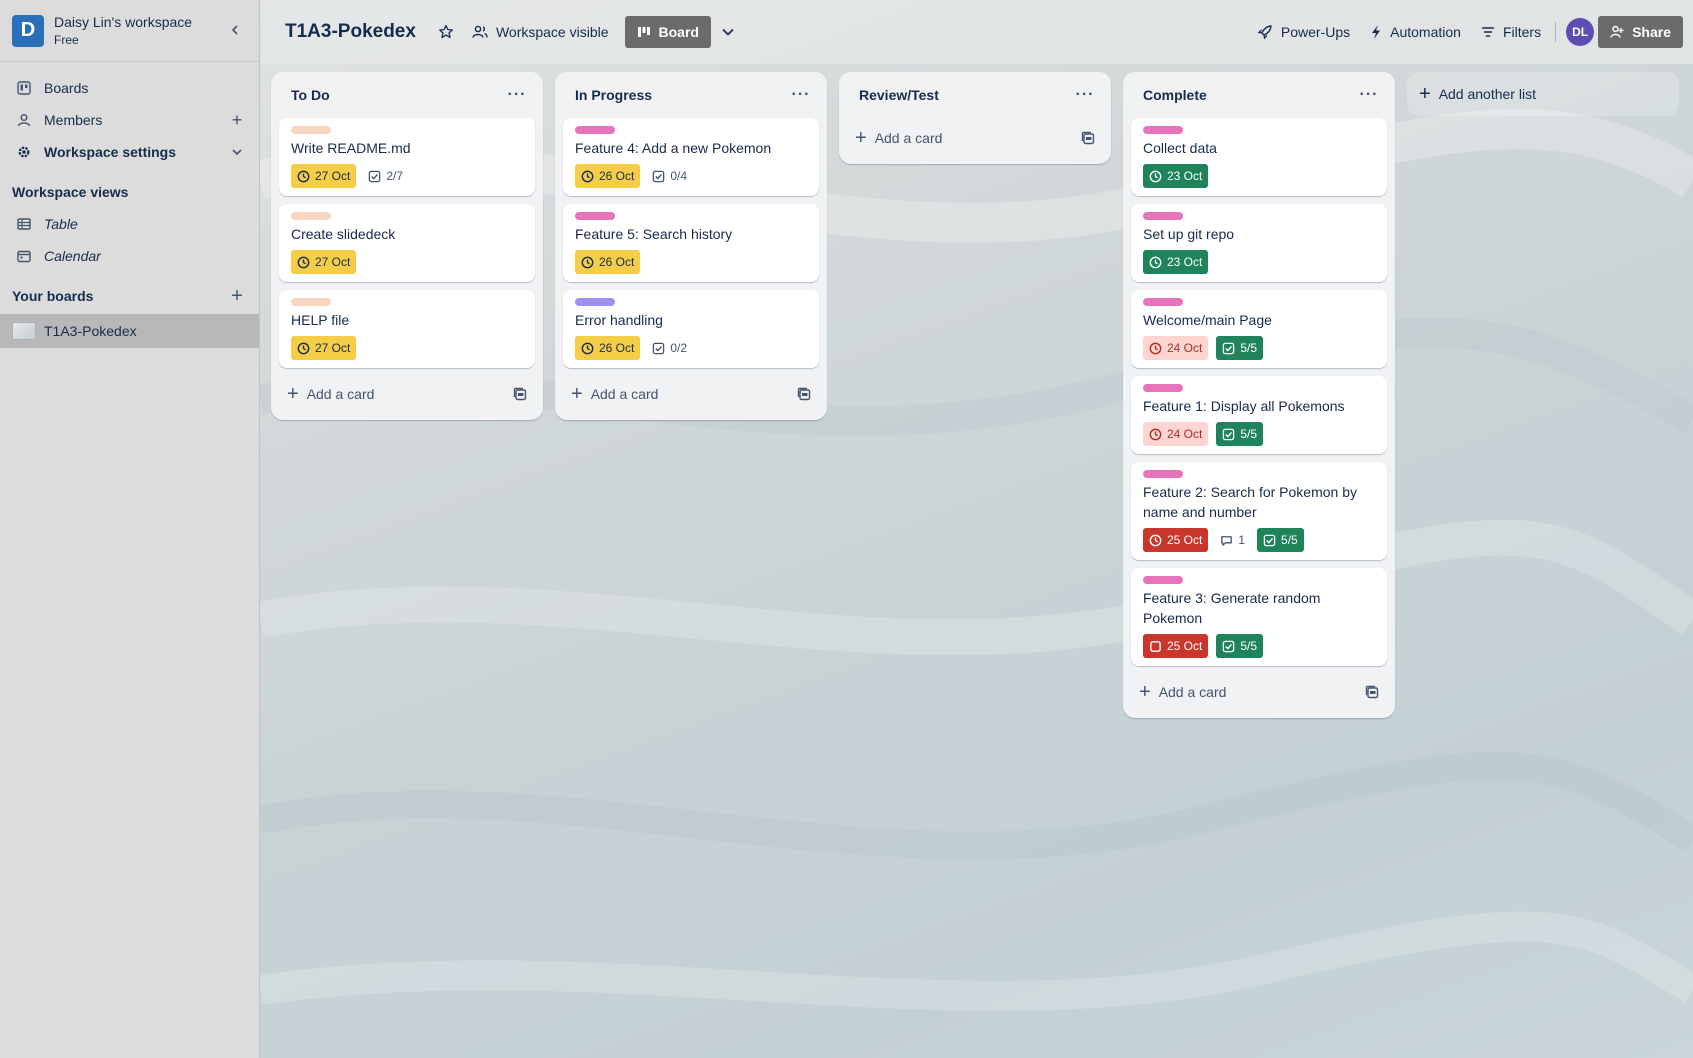  What do you see at coordinates (397, 95) in the screenshot?
I see `list-title: To Do` at bounding box center [397, 95].